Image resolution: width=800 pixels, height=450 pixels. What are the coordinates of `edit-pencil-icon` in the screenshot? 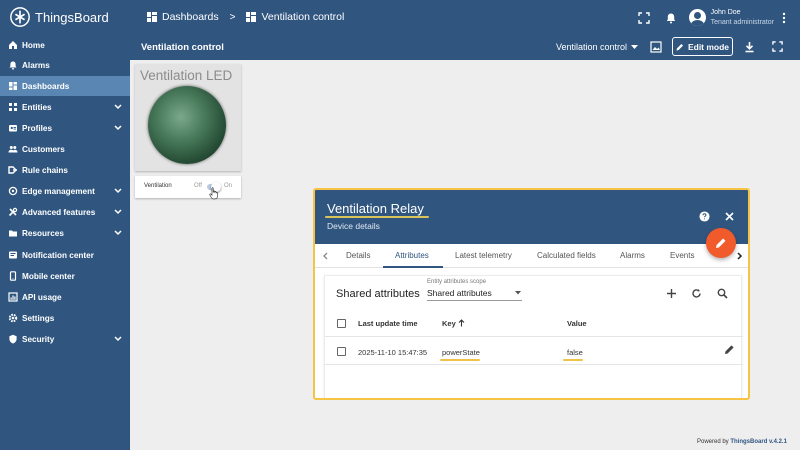 It's located at (729, 349).